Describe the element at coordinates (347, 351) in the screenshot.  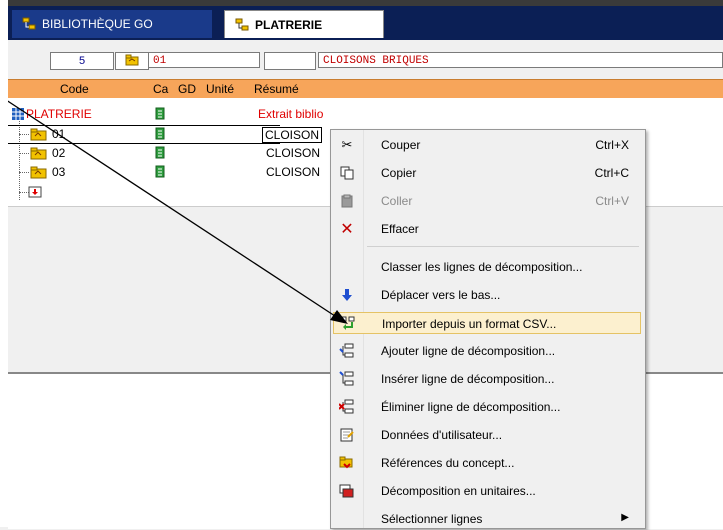
I see `add-line-icon` at that location.